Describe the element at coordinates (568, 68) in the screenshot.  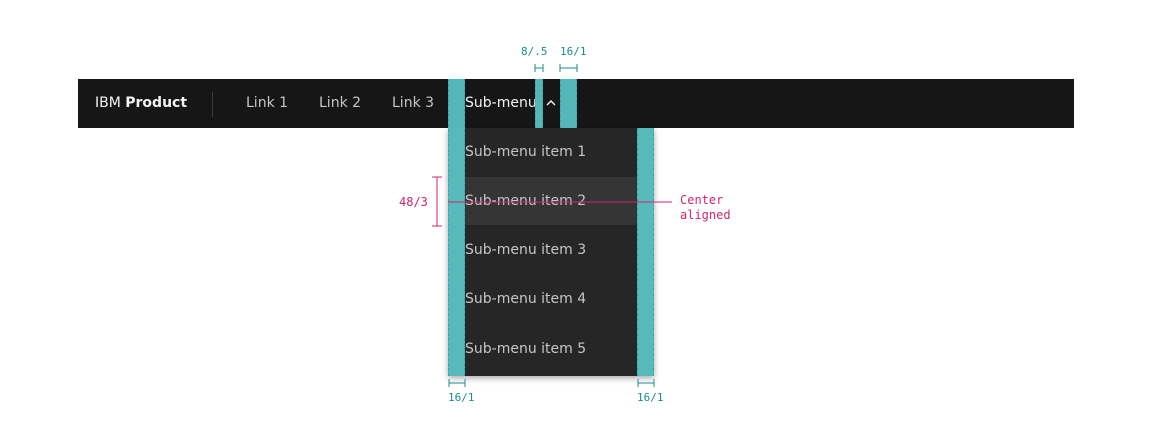
I see `trigger-padding-bracket` at that location.